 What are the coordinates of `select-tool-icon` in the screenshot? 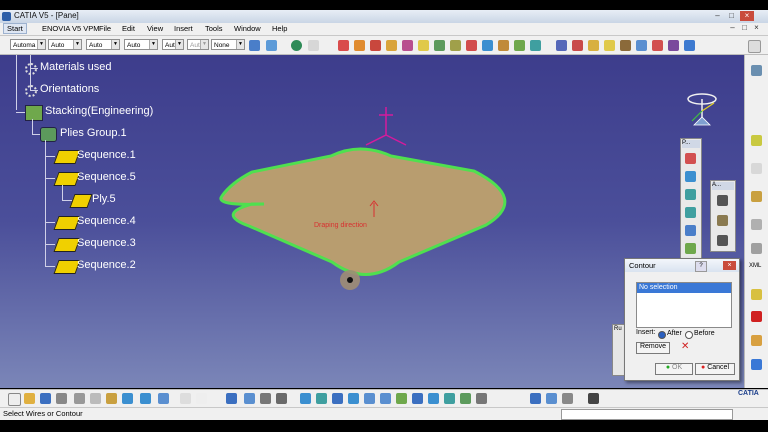 It's located at (756, 140).